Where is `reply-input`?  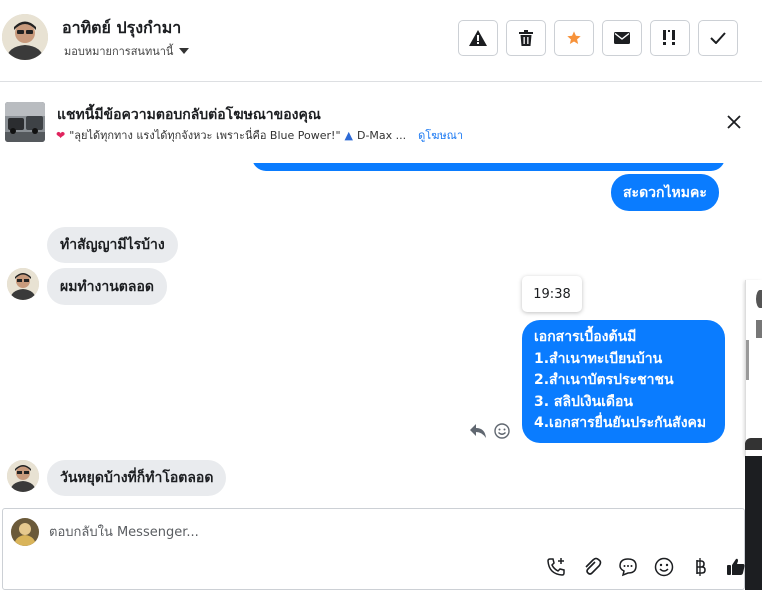 reply-input is located at coordinates (349, 532).